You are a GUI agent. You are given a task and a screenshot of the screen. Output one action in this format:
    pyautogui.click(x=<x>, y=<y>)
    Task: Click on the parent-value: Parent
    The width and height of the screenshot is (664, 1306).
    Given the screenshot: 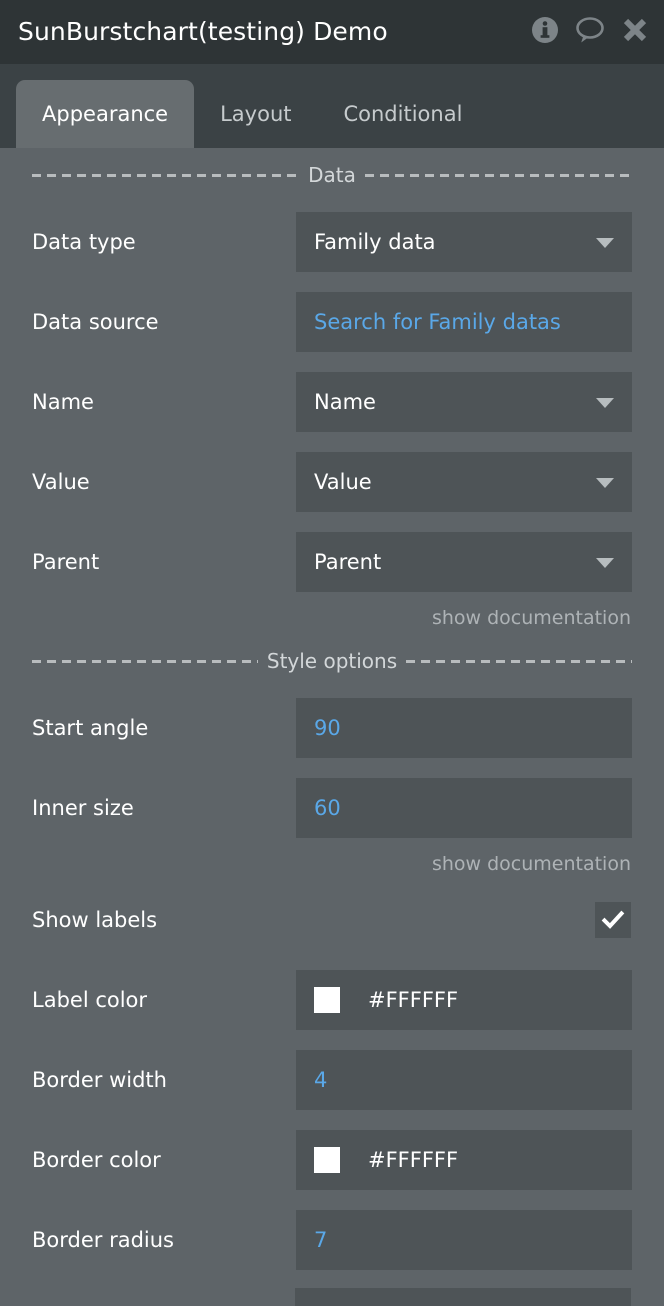 What is the action you would take?
    pyautogui.click(x=348, y=562)
    